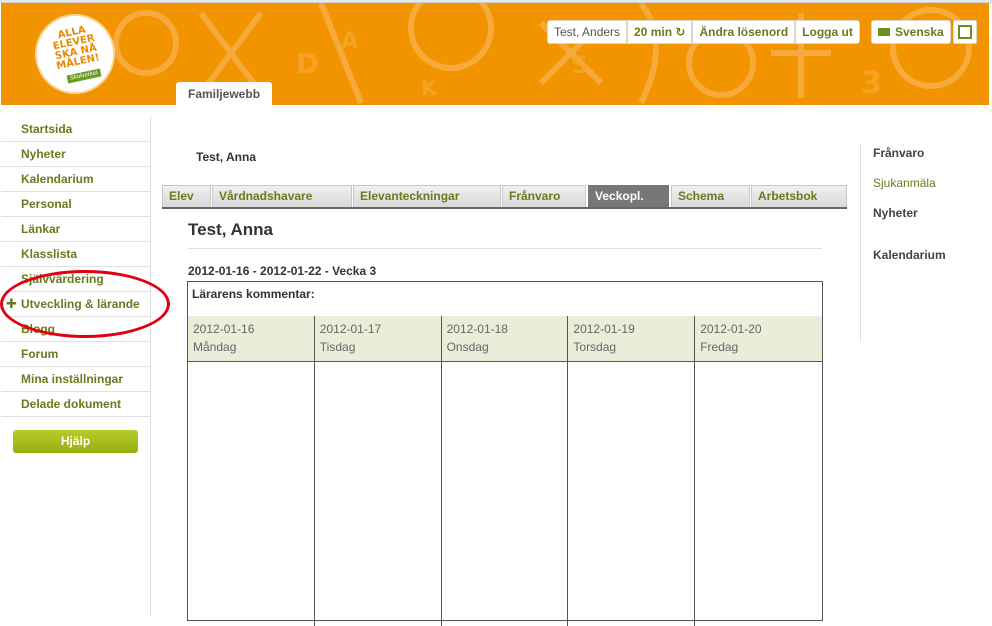 This screenshot has width=992, height=626. I want to click on language-label: Svenska, so click(919, 32).